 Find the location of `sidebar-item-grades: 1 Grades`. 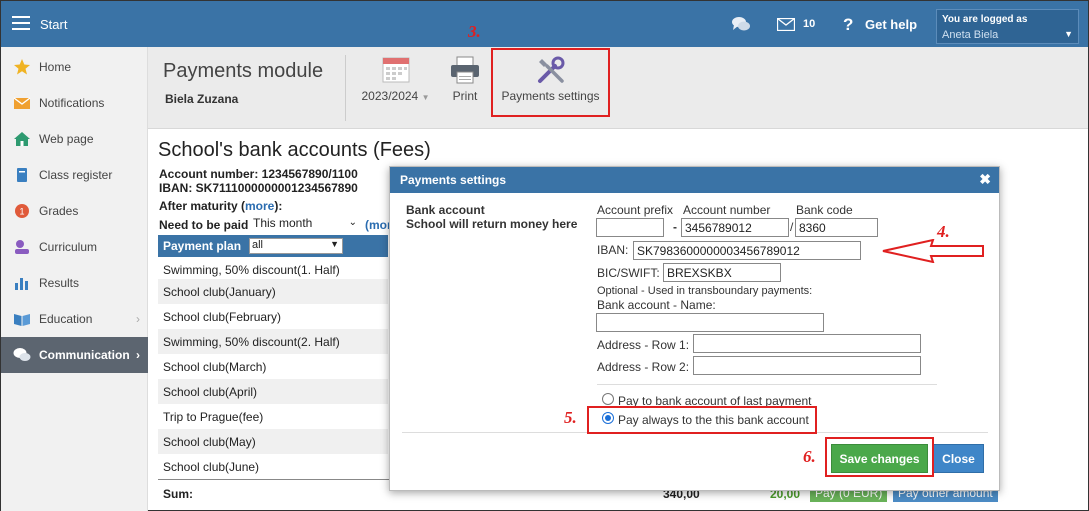

sidebar-item-grades: 1 Grades is located at coordinates (74, 211).